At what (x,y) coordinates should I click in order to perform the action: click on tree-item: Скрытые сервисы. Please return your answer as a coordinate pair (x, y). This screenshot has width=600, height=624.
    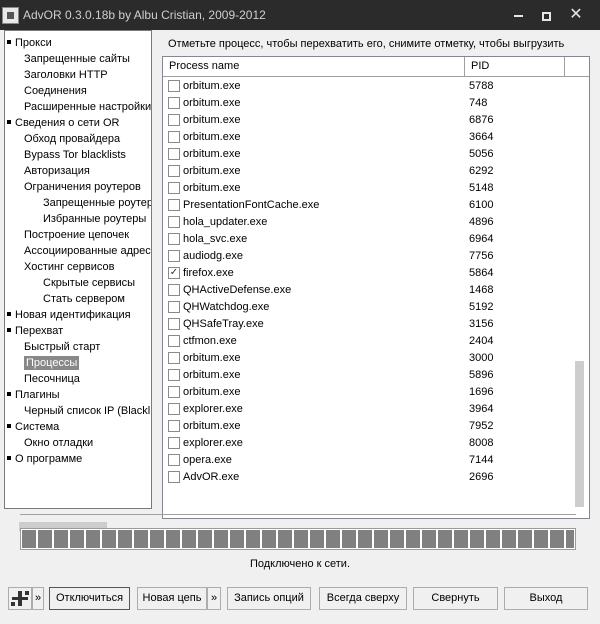
    Looking at the image, I should click on (89, 283).